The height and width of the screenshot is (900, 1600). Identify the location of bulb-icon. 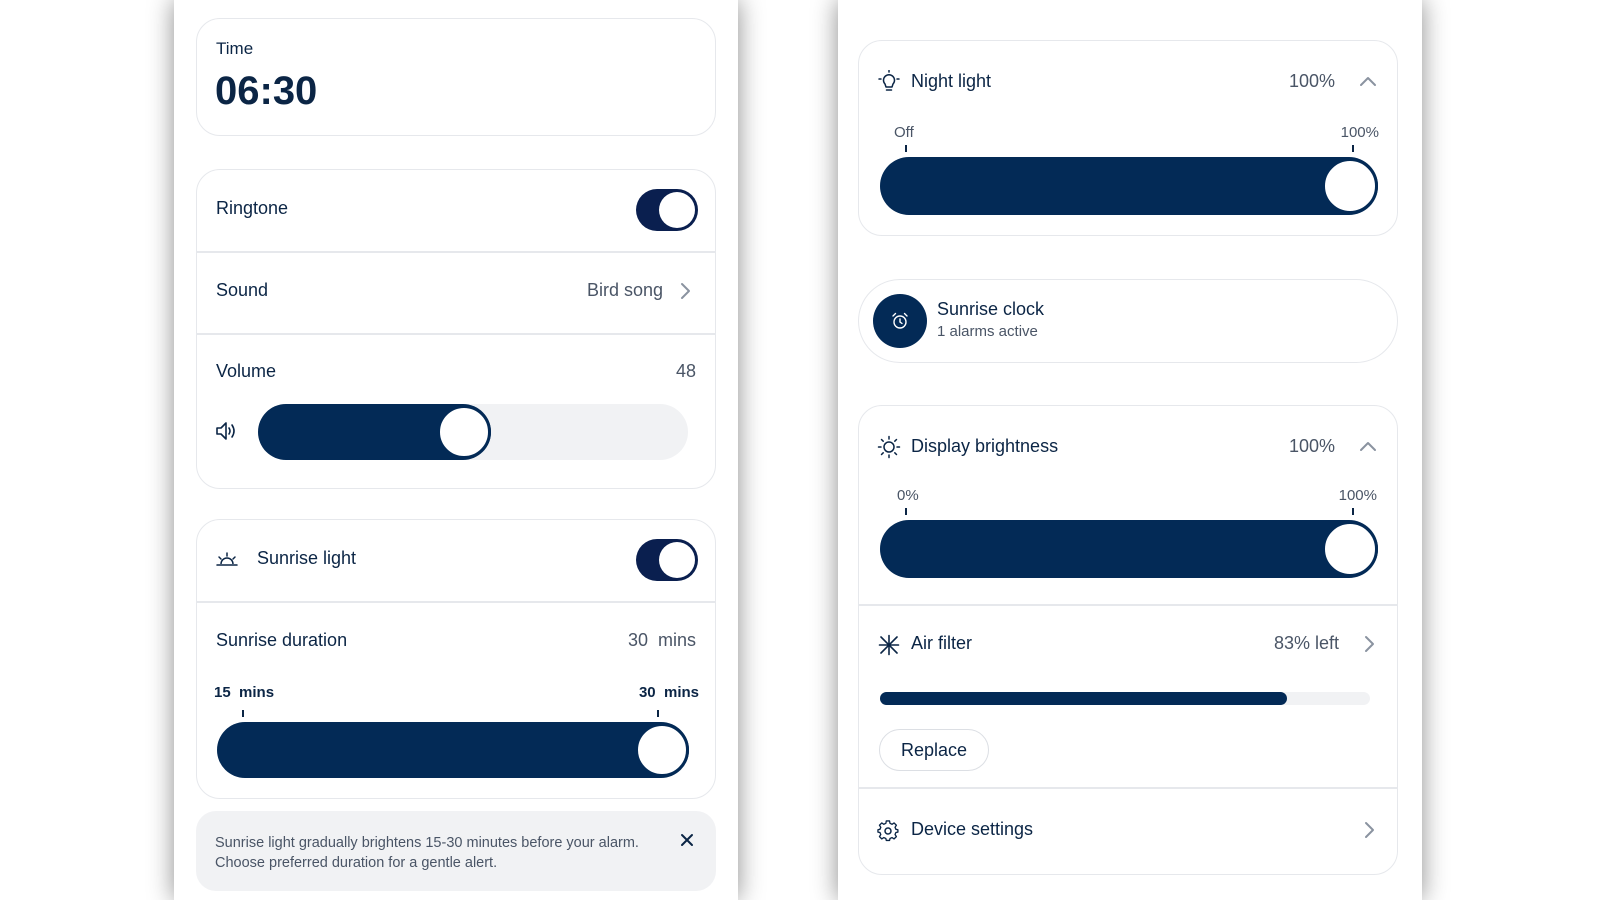
(889, 80).